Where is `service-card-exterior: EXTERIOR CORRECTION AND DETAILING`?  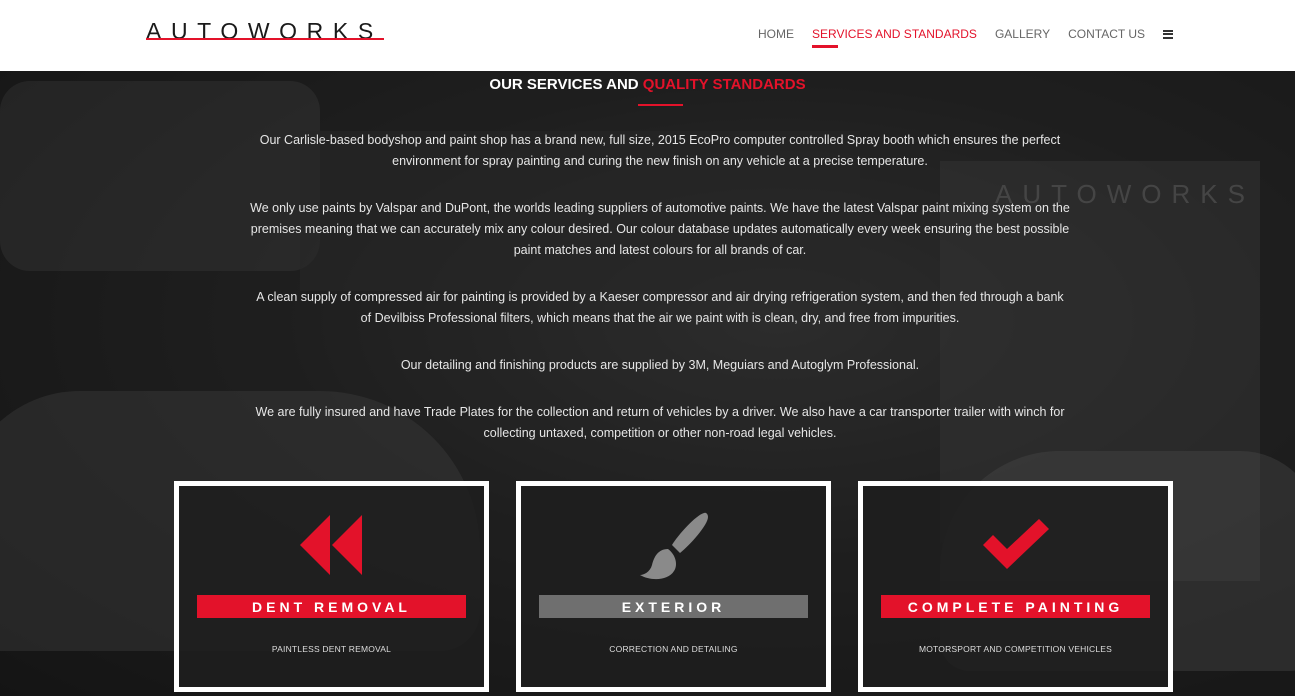 service-card-exterior: EXTERIOR CORRECTION AND DETAILING is located at coordinates (673, 586).